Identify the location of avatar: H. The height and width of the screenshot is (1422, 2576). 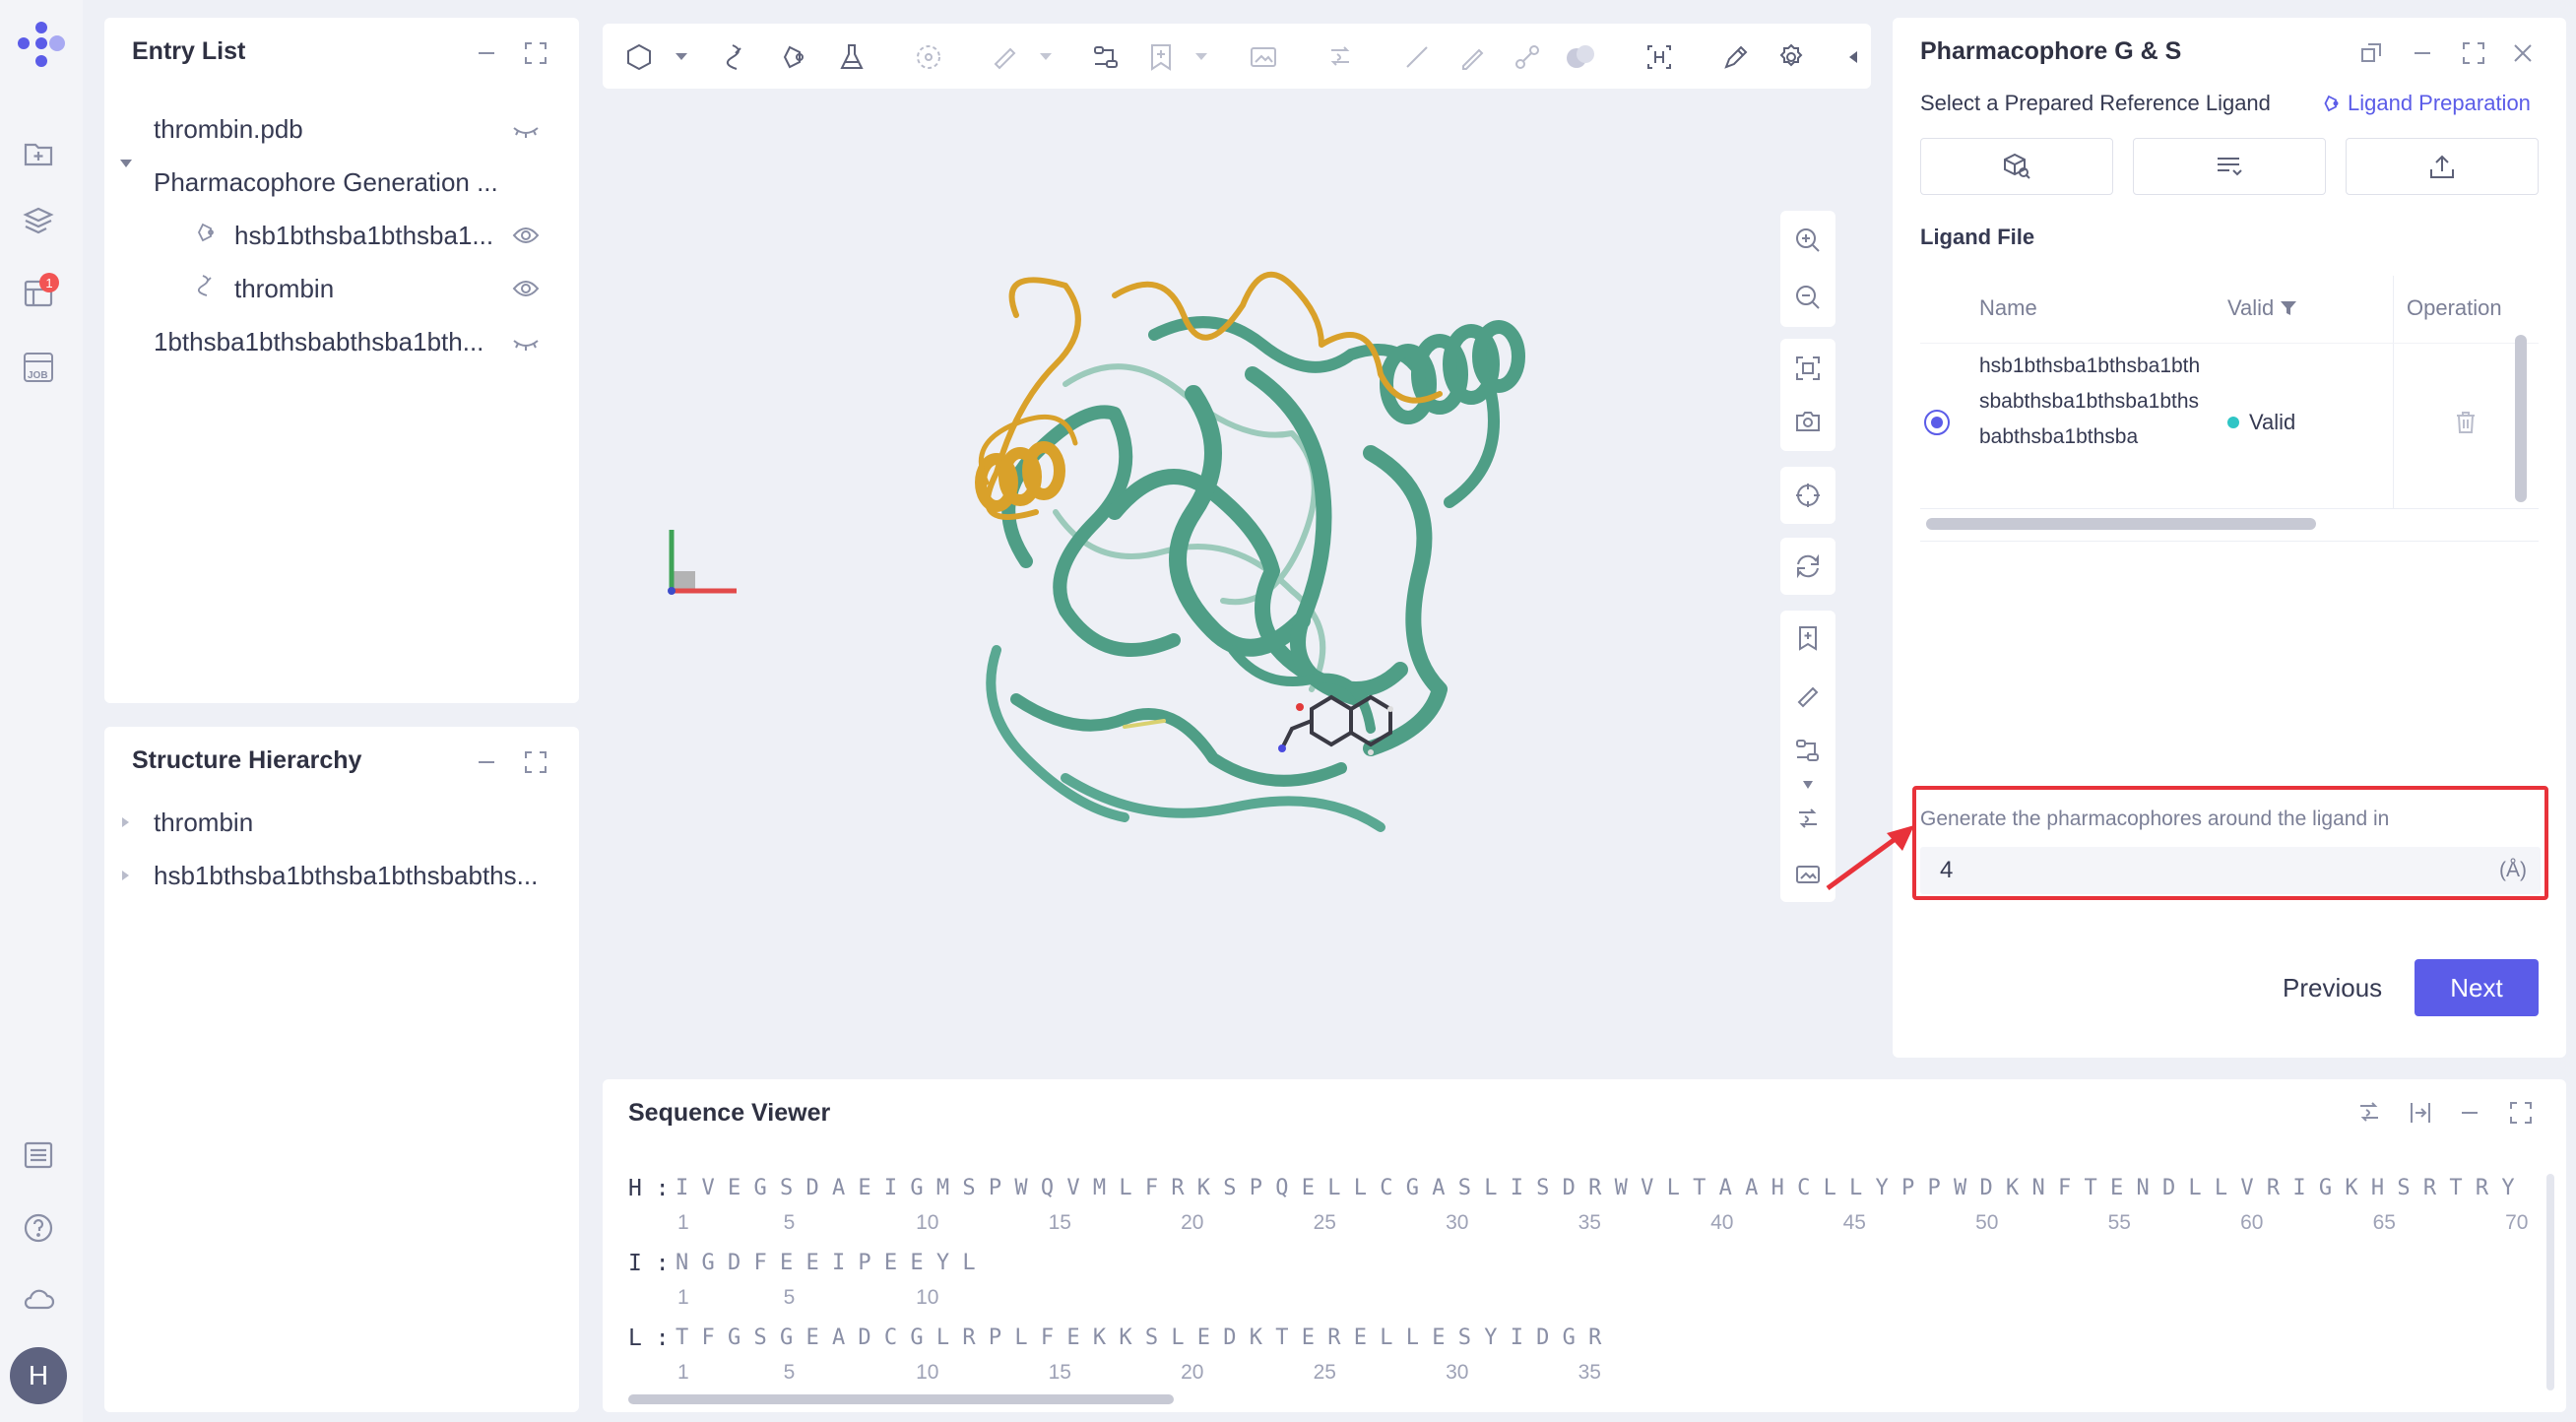
(38, 1375).